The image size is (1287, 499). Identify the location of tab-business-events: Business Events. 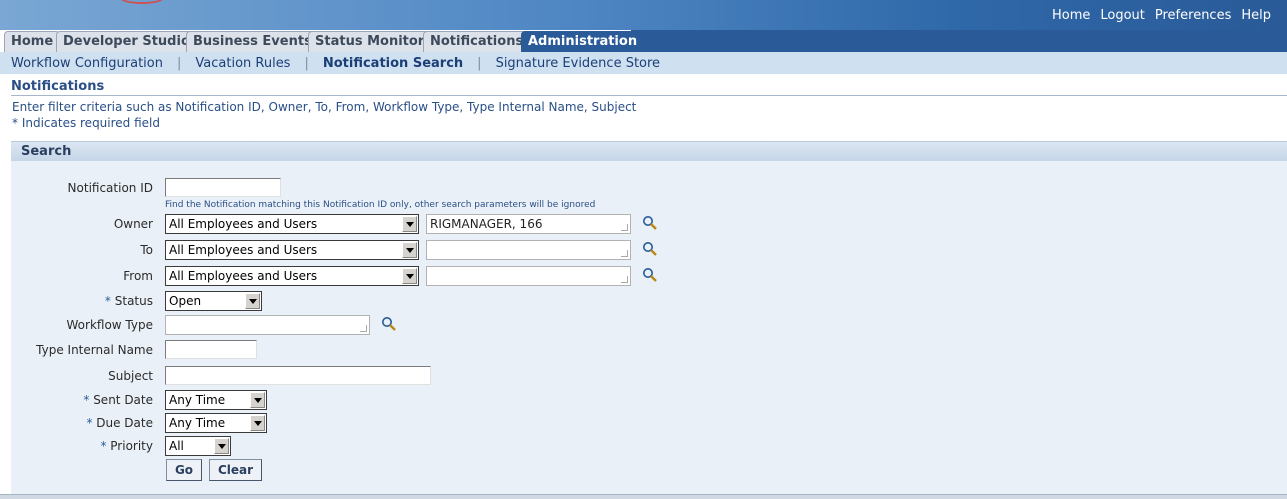
(252, 41).